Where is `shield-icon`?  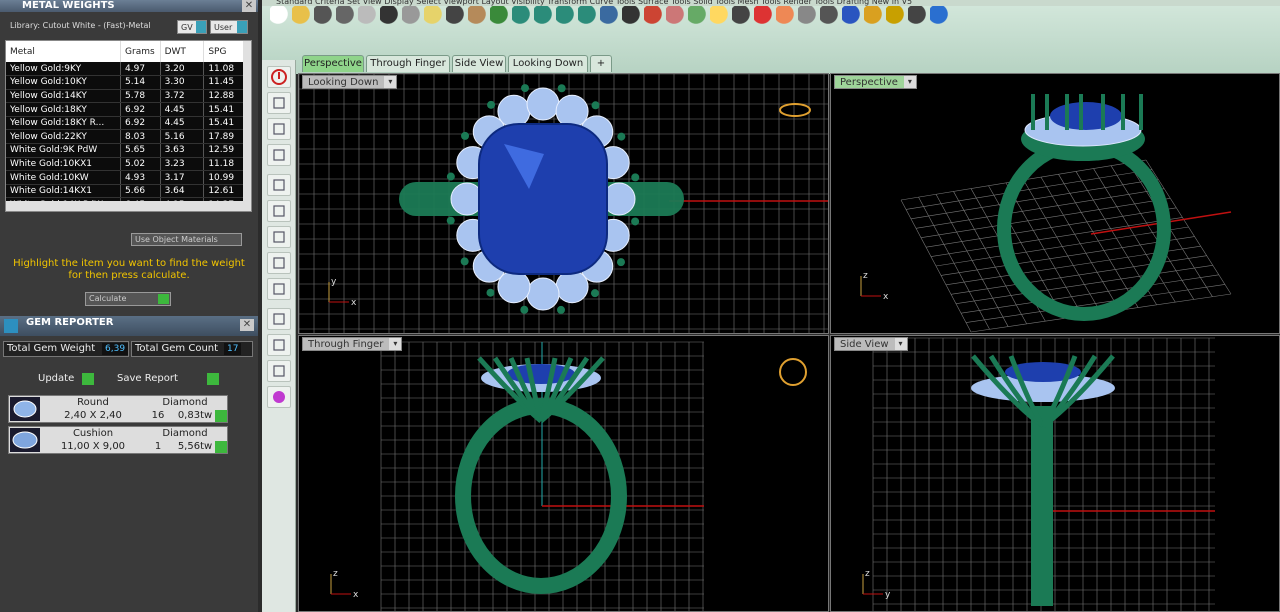 shield-icon is located at coordinates (764, 16).